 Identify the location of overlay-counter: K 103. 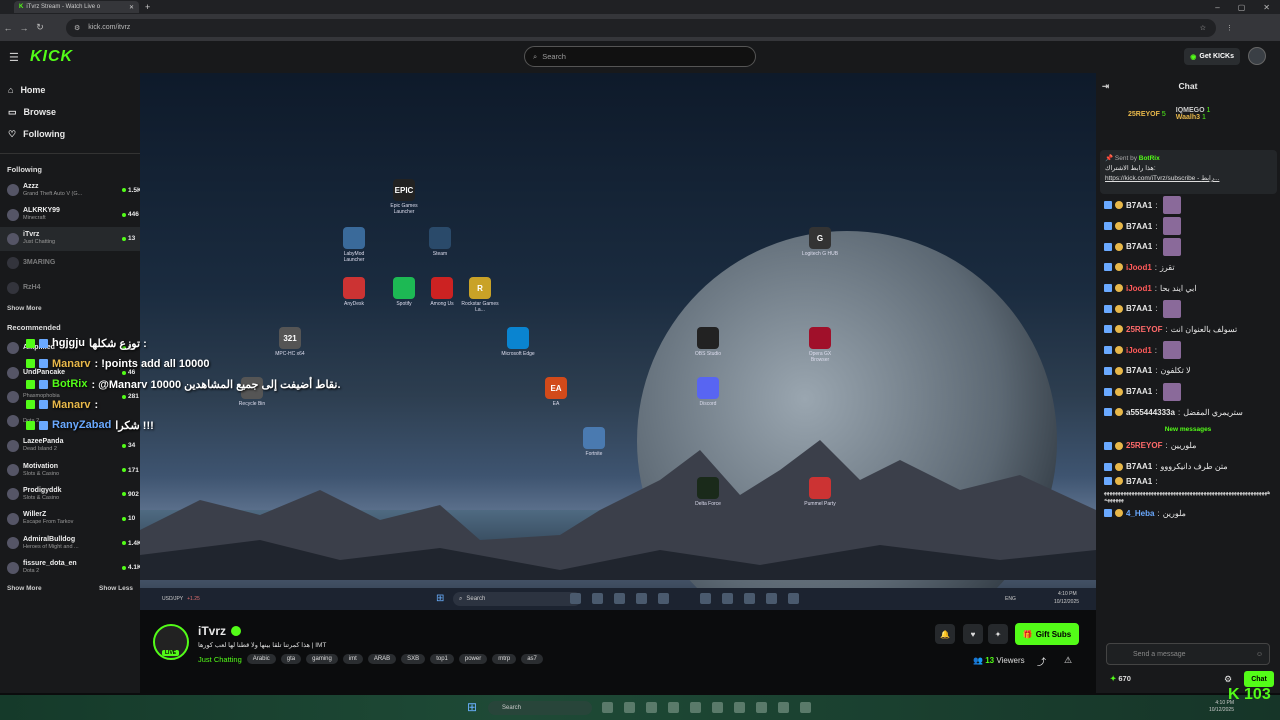
(1249, 695).